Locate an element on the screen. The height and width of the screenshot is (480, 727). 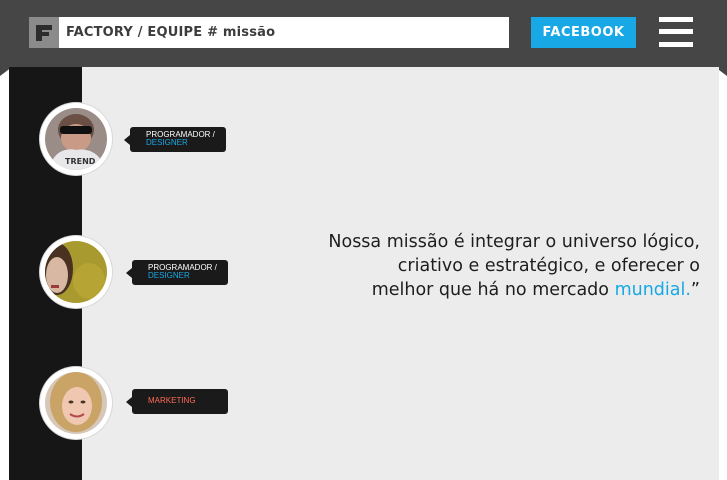
mission-line-3: melhor que há no mercado mundial.” is located at coordinates (490, 290).